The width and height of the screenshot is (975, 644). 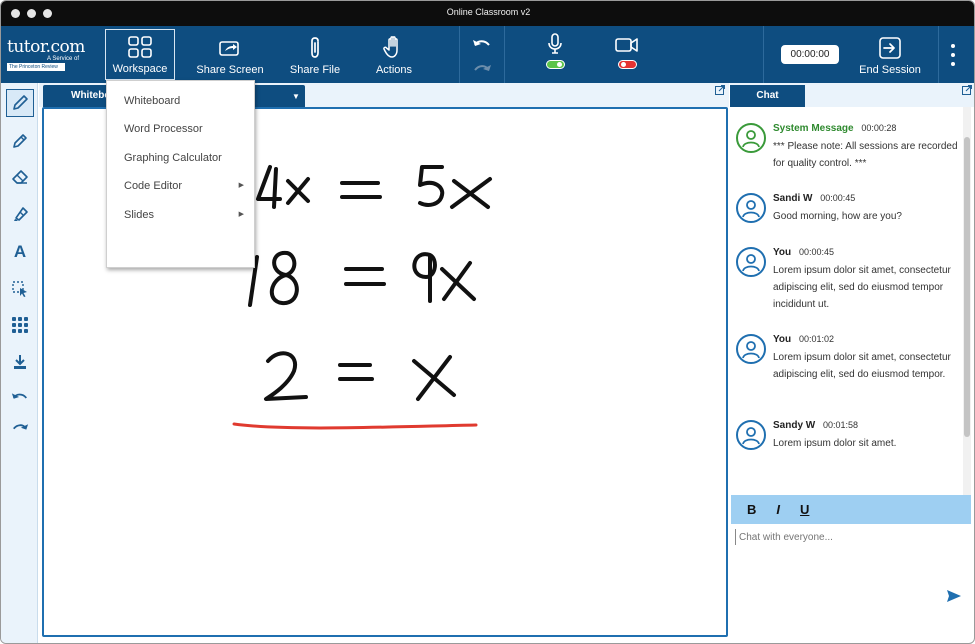 I want to click on send-icon, so click(x=954, y=596).